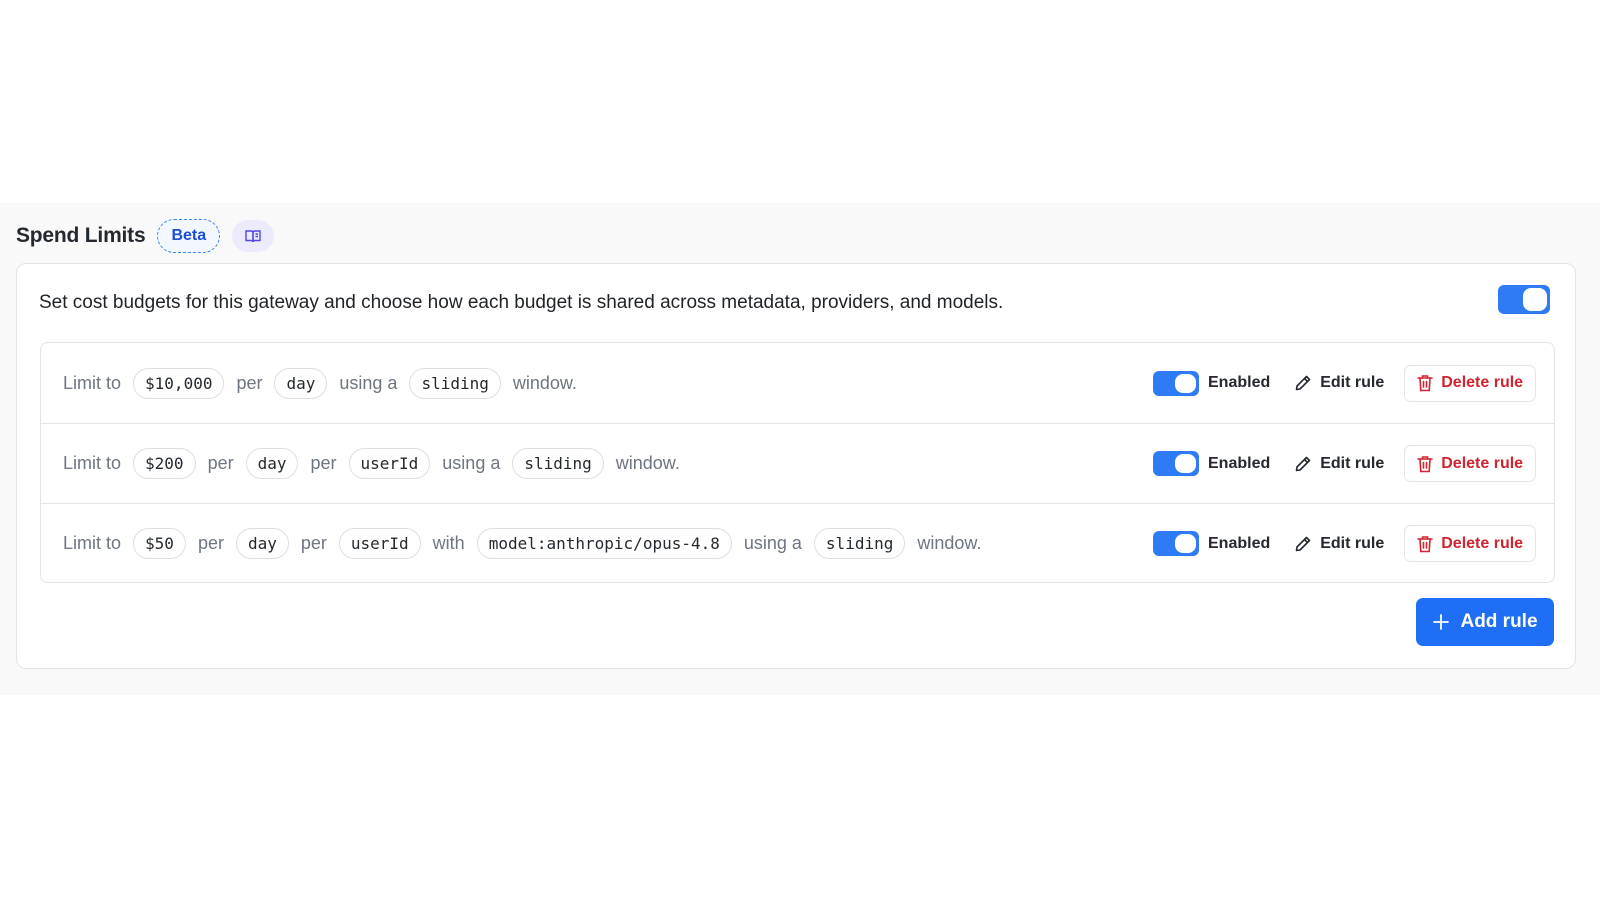 This screenshot has height=900, width=1600. I want to click on book-icon, so click(253, 236).